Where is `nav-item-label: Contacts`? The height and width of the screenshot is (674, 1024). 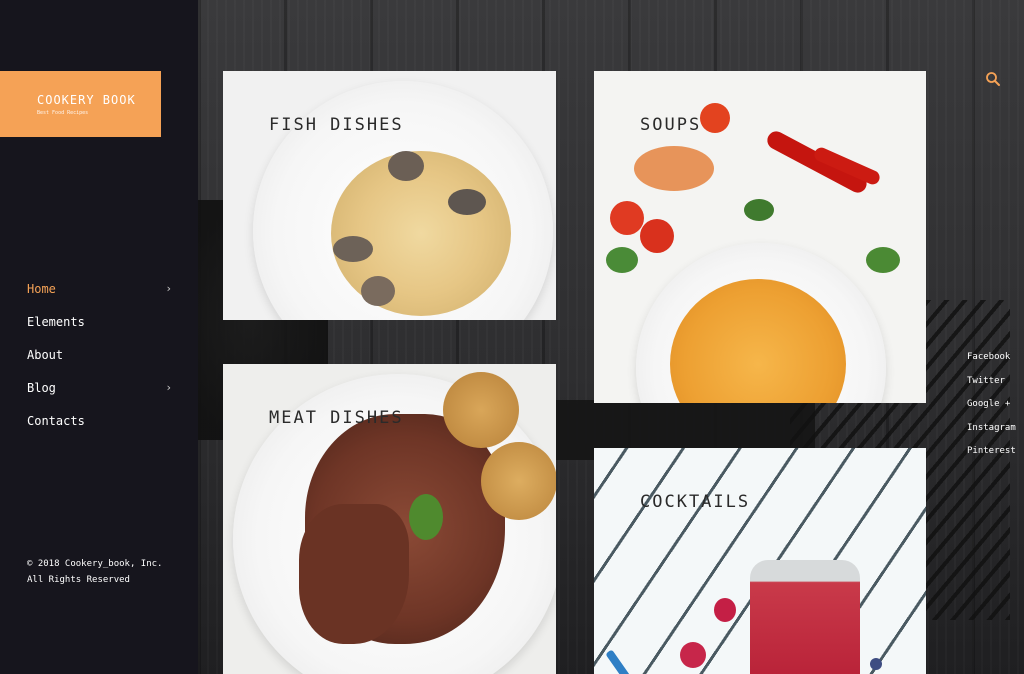
nav-item-label: Contacts is located at coordinates (56, 420).